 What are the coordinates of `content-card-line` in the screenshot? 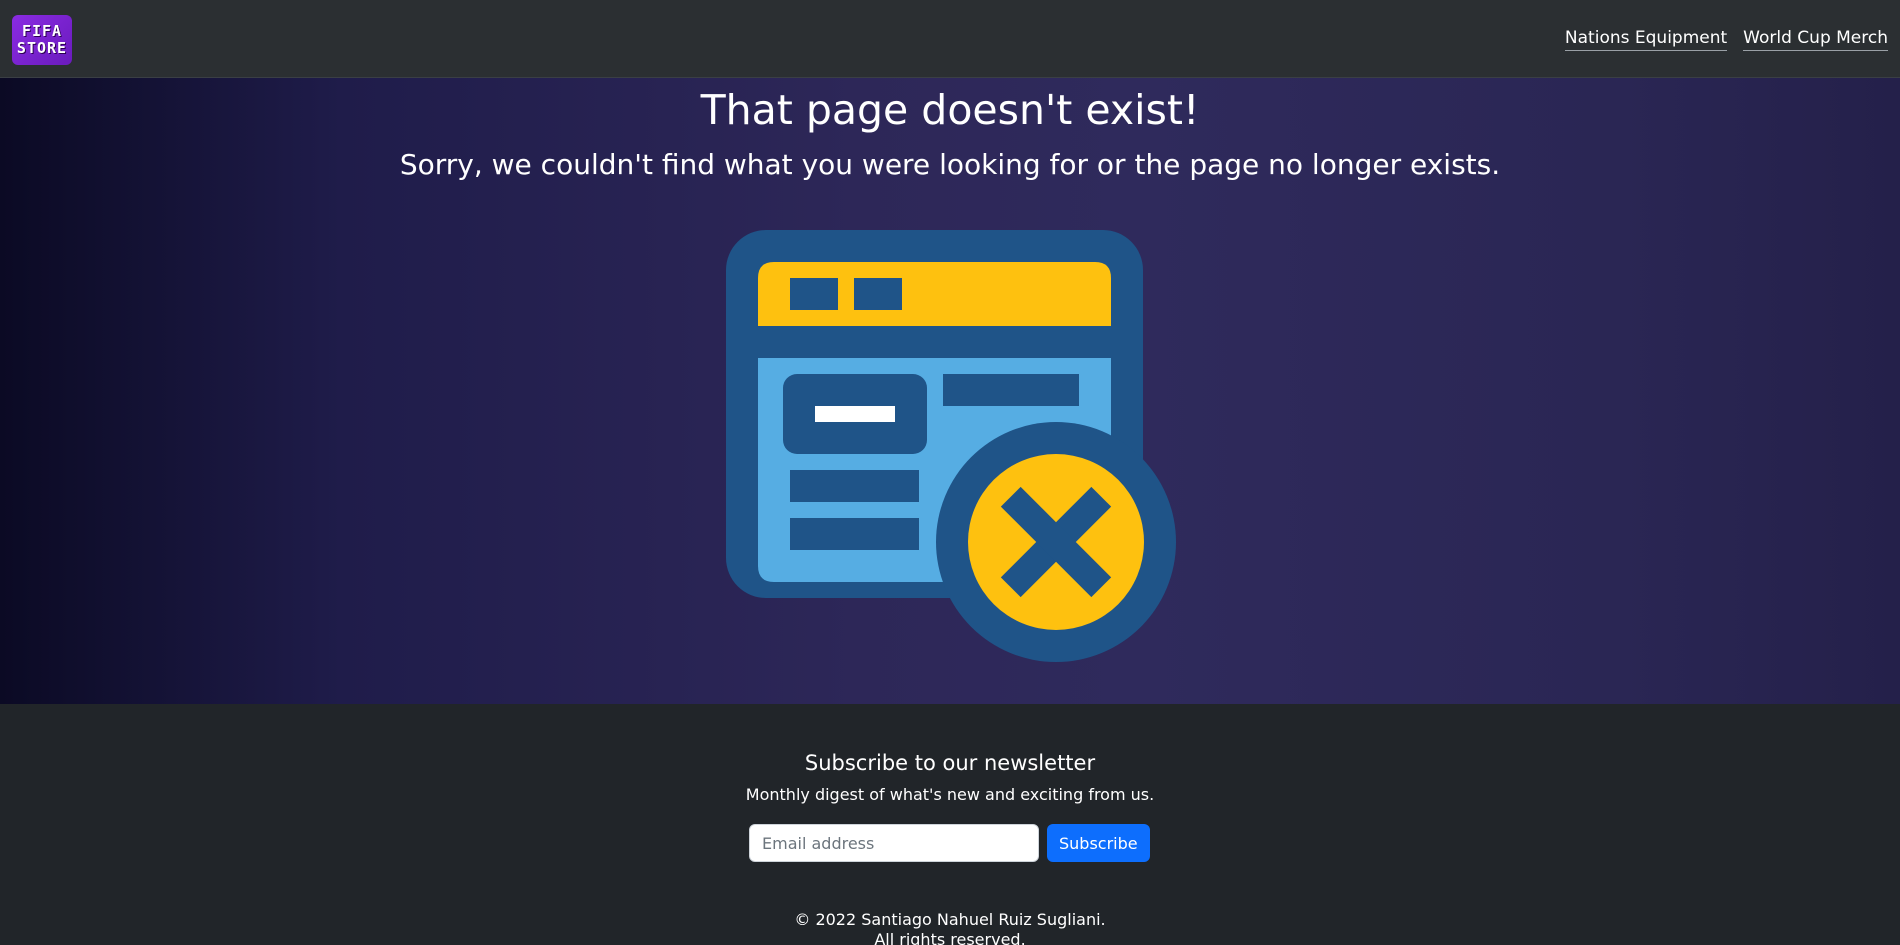 It's located at (855, 414).